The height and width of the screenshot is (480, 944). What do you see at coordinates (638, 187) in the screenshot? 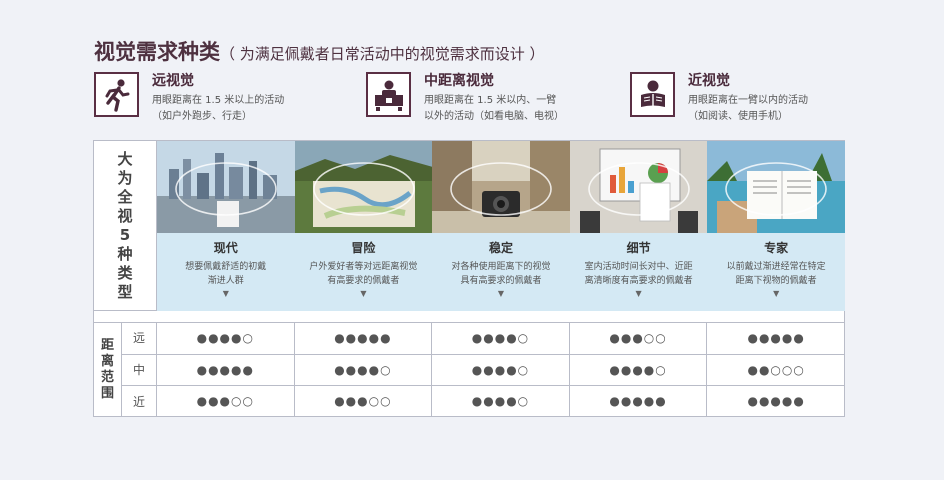
I see `type-photo-presentation` at bounding box center [638, 187].